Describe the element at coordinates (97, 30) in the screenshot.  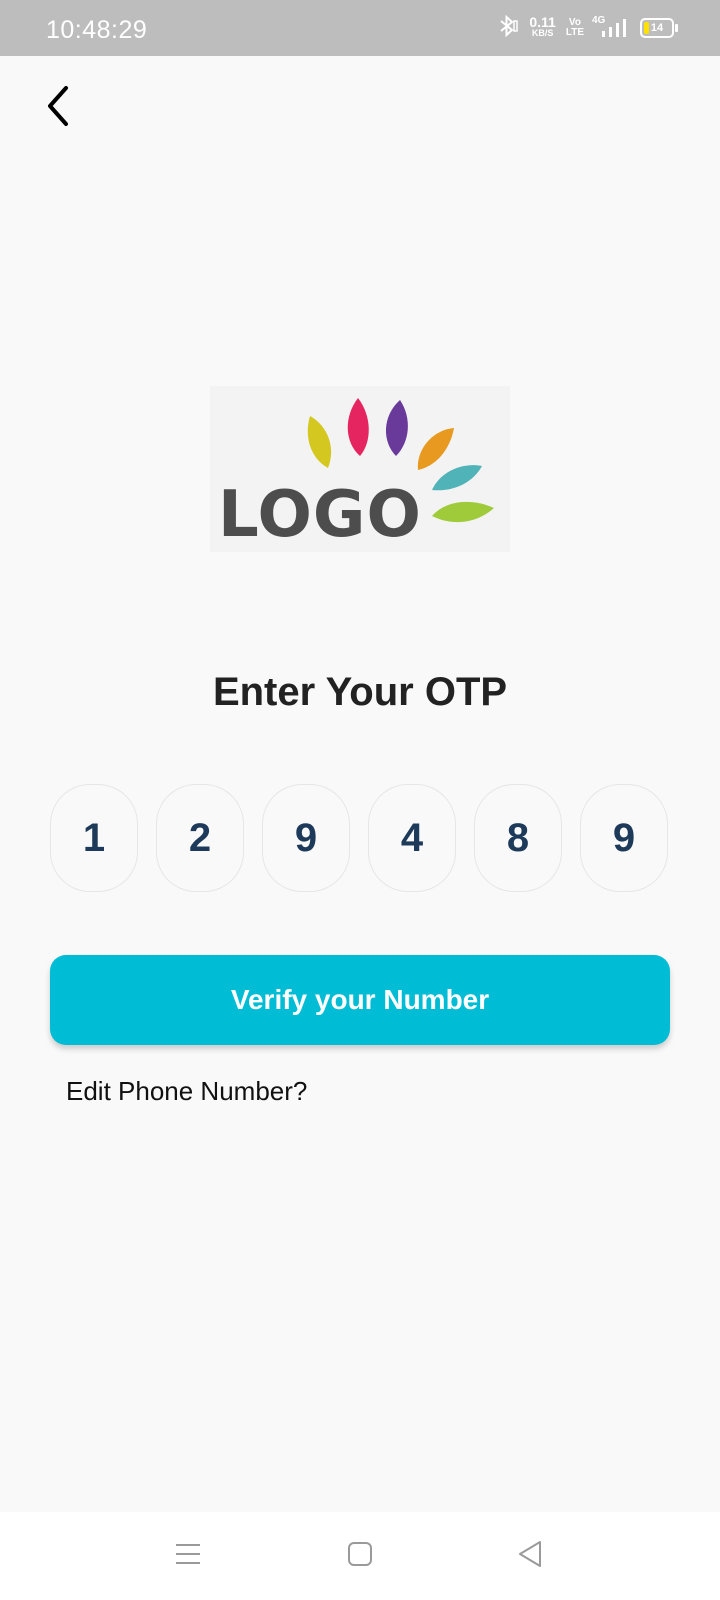
I see `status-time: 10:48:29` at that location.